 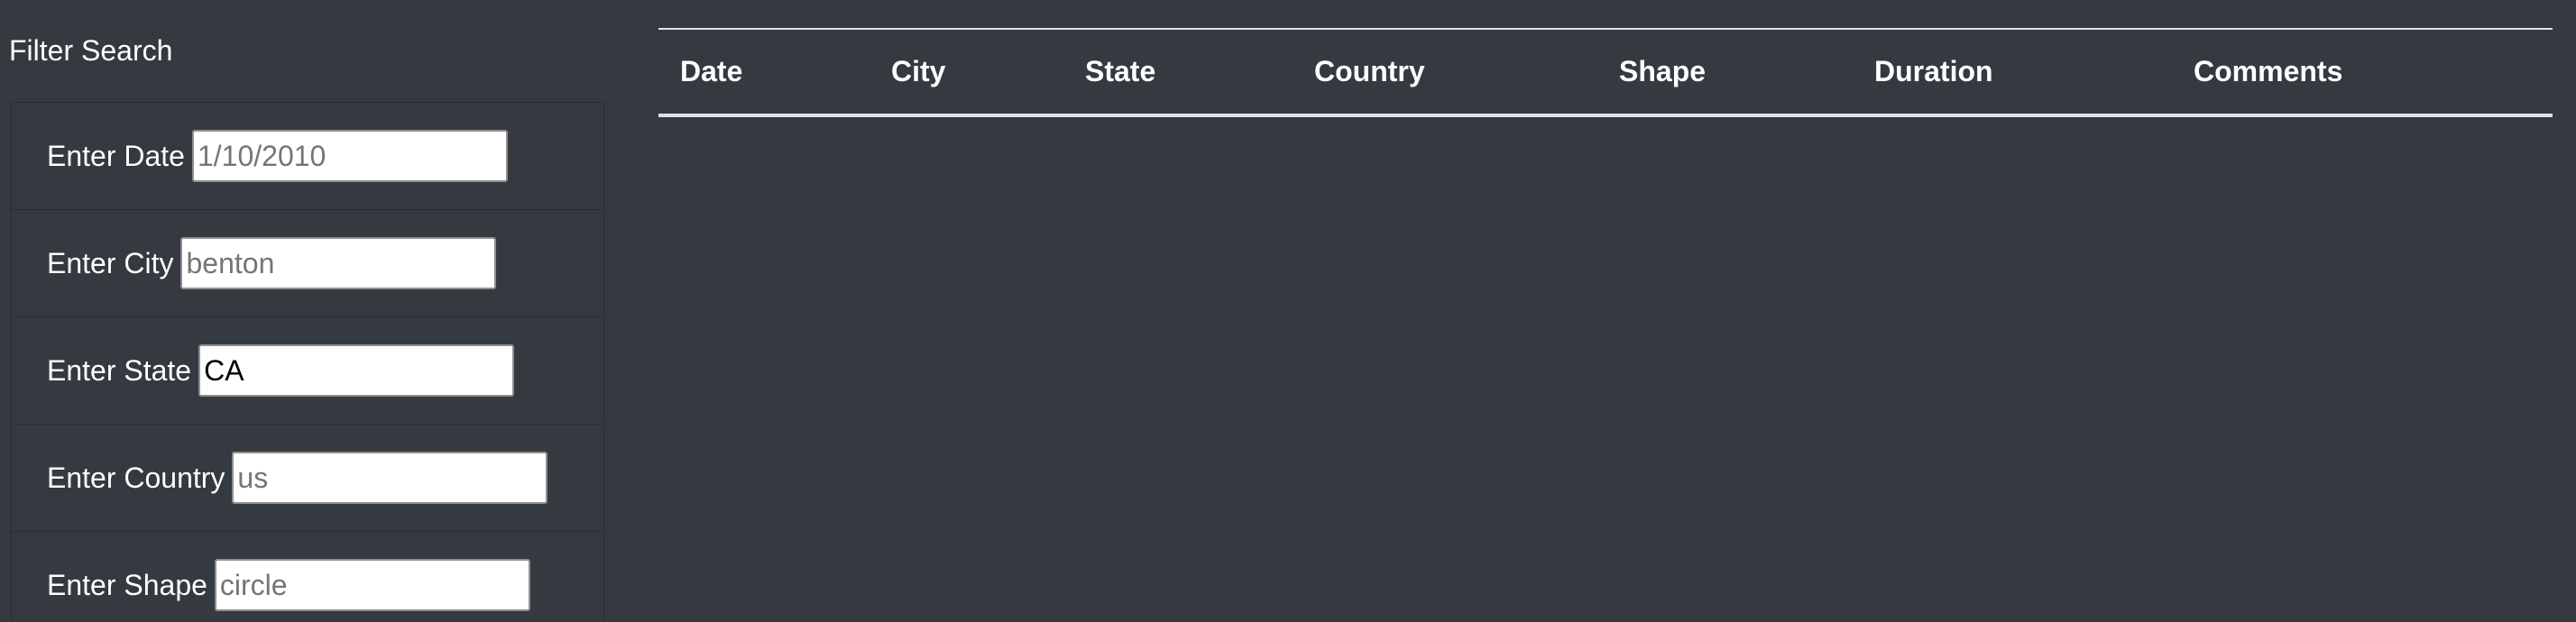 I want to click on filter-item-shape: Enter Shape, so click(x=307, y=576).